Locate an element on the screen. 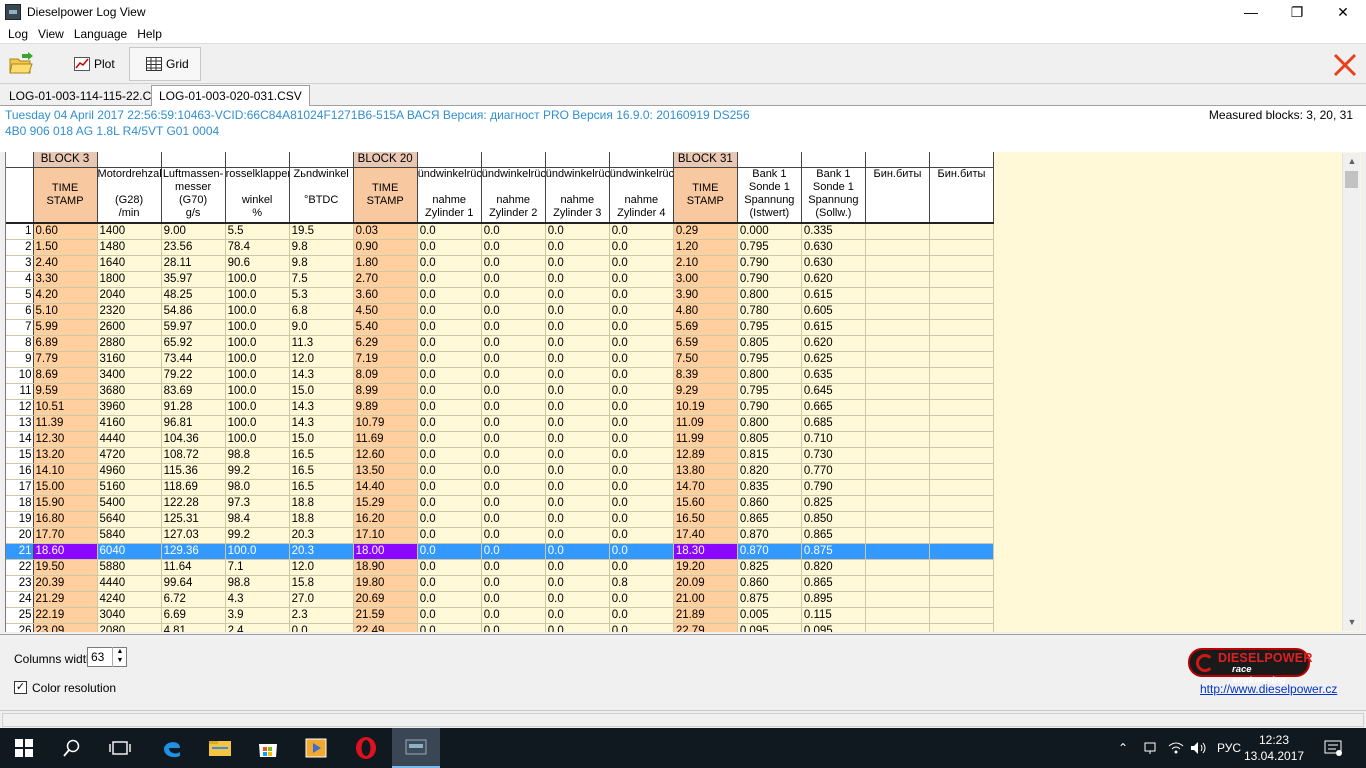 Image resolution: width=1366 pixels, height=768 pixels. grid-cell: 11.3 is located at coordinates (321, 343).